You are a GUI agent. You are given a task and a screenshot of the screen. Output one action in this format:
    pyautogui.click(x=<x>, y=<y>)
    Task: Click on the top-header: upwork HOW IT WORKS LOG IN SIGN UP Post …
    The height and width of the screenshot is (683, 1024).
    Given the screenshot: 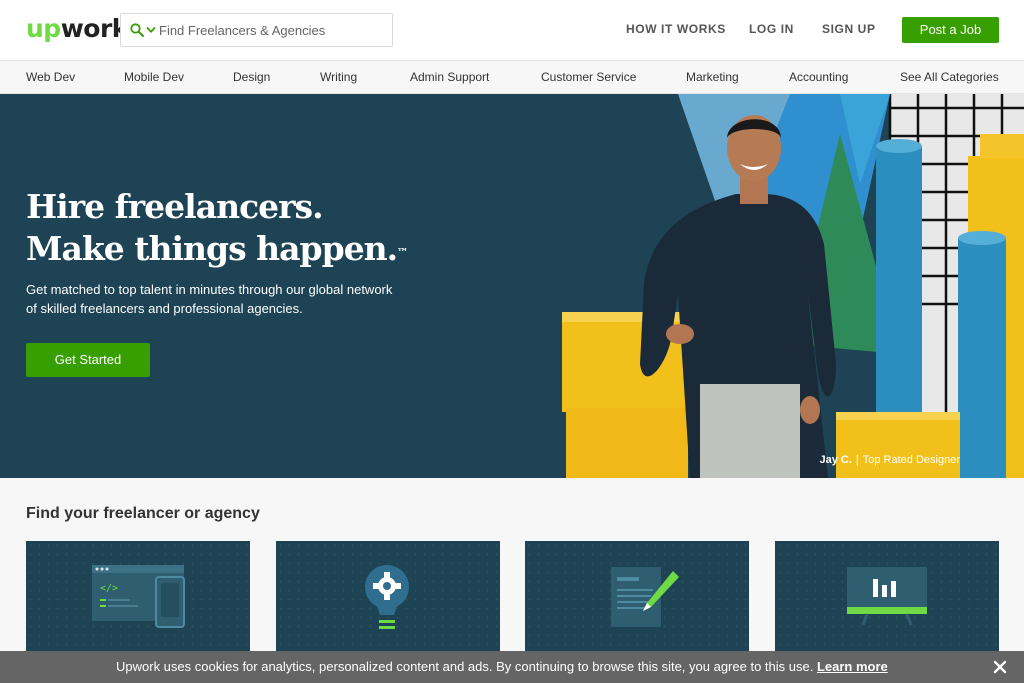 What is the action you would take?
    pyautogui.click(x=512, y=30)
    